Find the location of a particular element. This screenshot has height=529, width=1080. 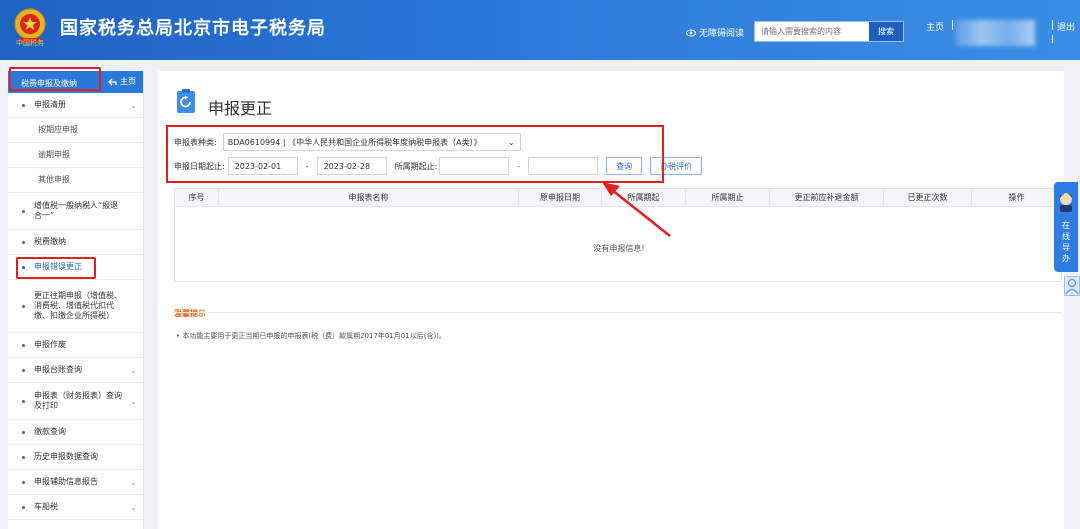

sidebar-item-label: 缴款查询 is located at coordinates (50, 431).